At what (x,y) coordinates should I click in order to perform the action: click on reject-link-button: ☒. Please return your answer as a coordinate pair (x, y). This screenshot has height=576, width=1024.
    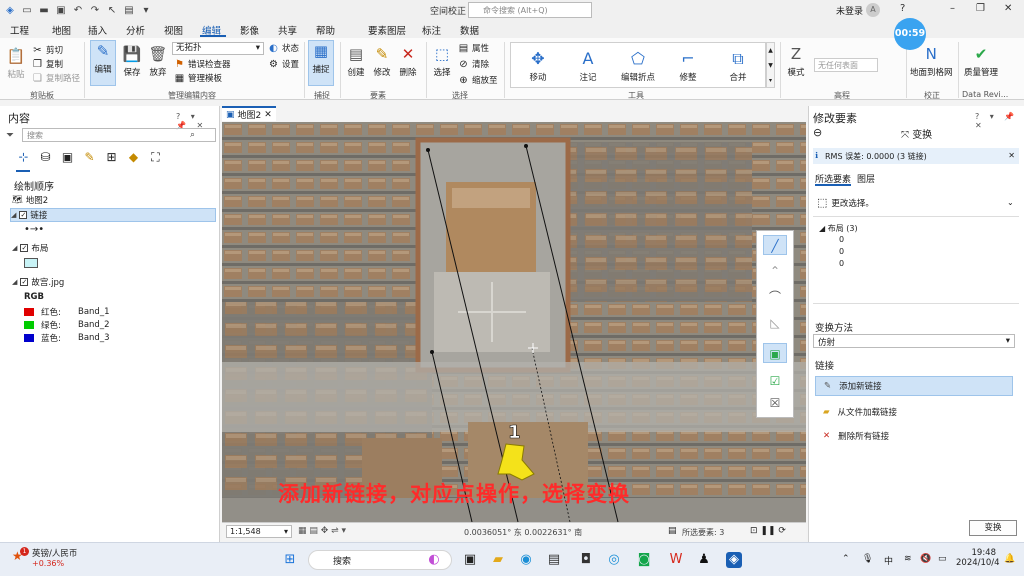
    Looking at the image, I should click on (775, 403).